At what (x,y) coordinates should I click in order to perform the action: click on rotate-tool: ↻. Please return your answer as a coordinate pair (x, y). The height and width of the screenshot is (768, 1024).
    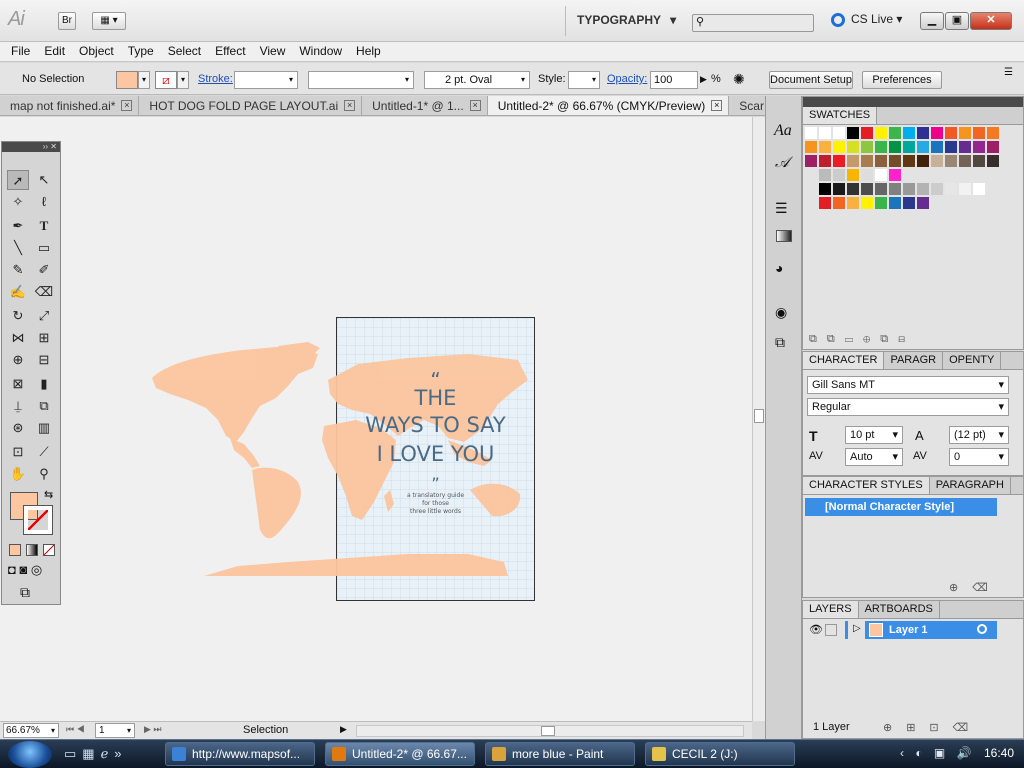
    Looking at the image, I should click on (18, 316).